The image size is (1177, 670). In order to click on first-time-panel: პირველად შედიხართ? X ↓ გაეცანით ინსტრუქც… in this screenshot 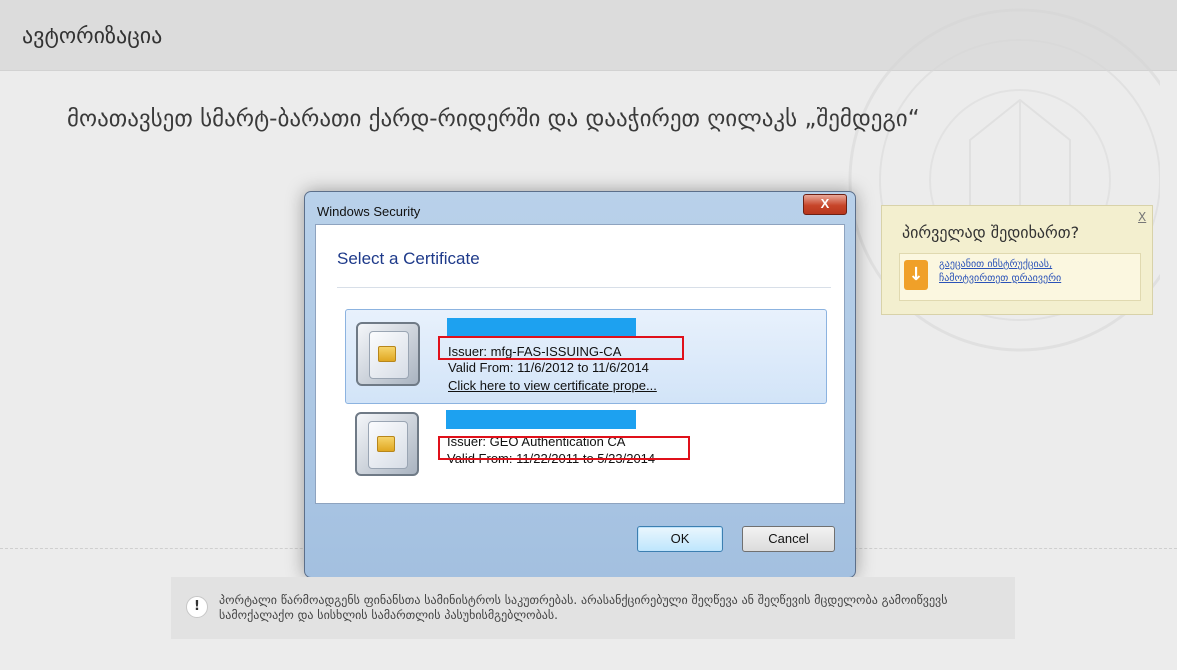, I will do `click(1017, 260)`.